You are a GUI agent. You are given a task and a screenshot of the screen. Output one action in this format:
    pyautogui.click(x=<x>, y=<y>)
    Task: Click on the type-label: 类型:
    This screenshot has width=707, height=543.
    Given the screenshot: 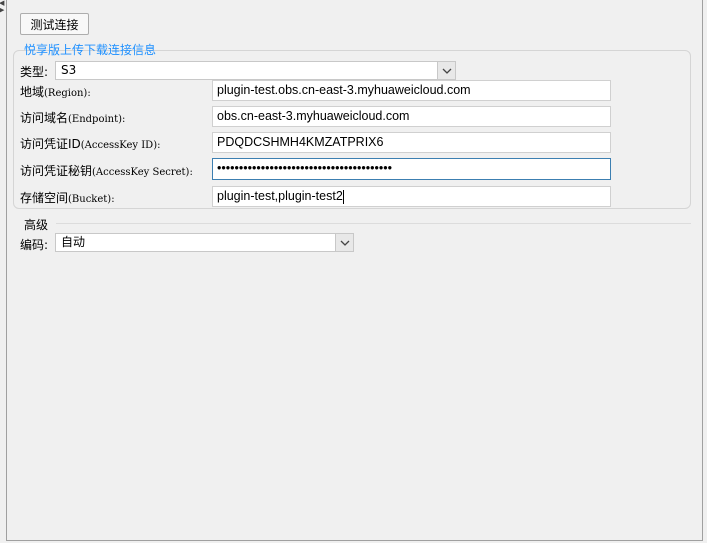 What is the action you would take?
    pyautogui.click(x=34, y=72)
    